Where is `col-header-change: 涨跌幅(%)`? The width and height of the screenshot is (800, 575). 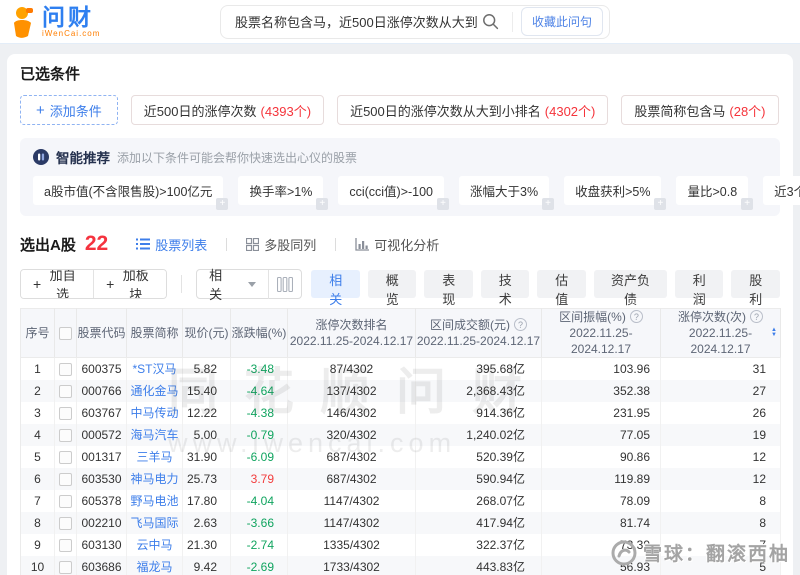 col-header-change: 涨跌幅(%) is located at coordinates (259, 333).